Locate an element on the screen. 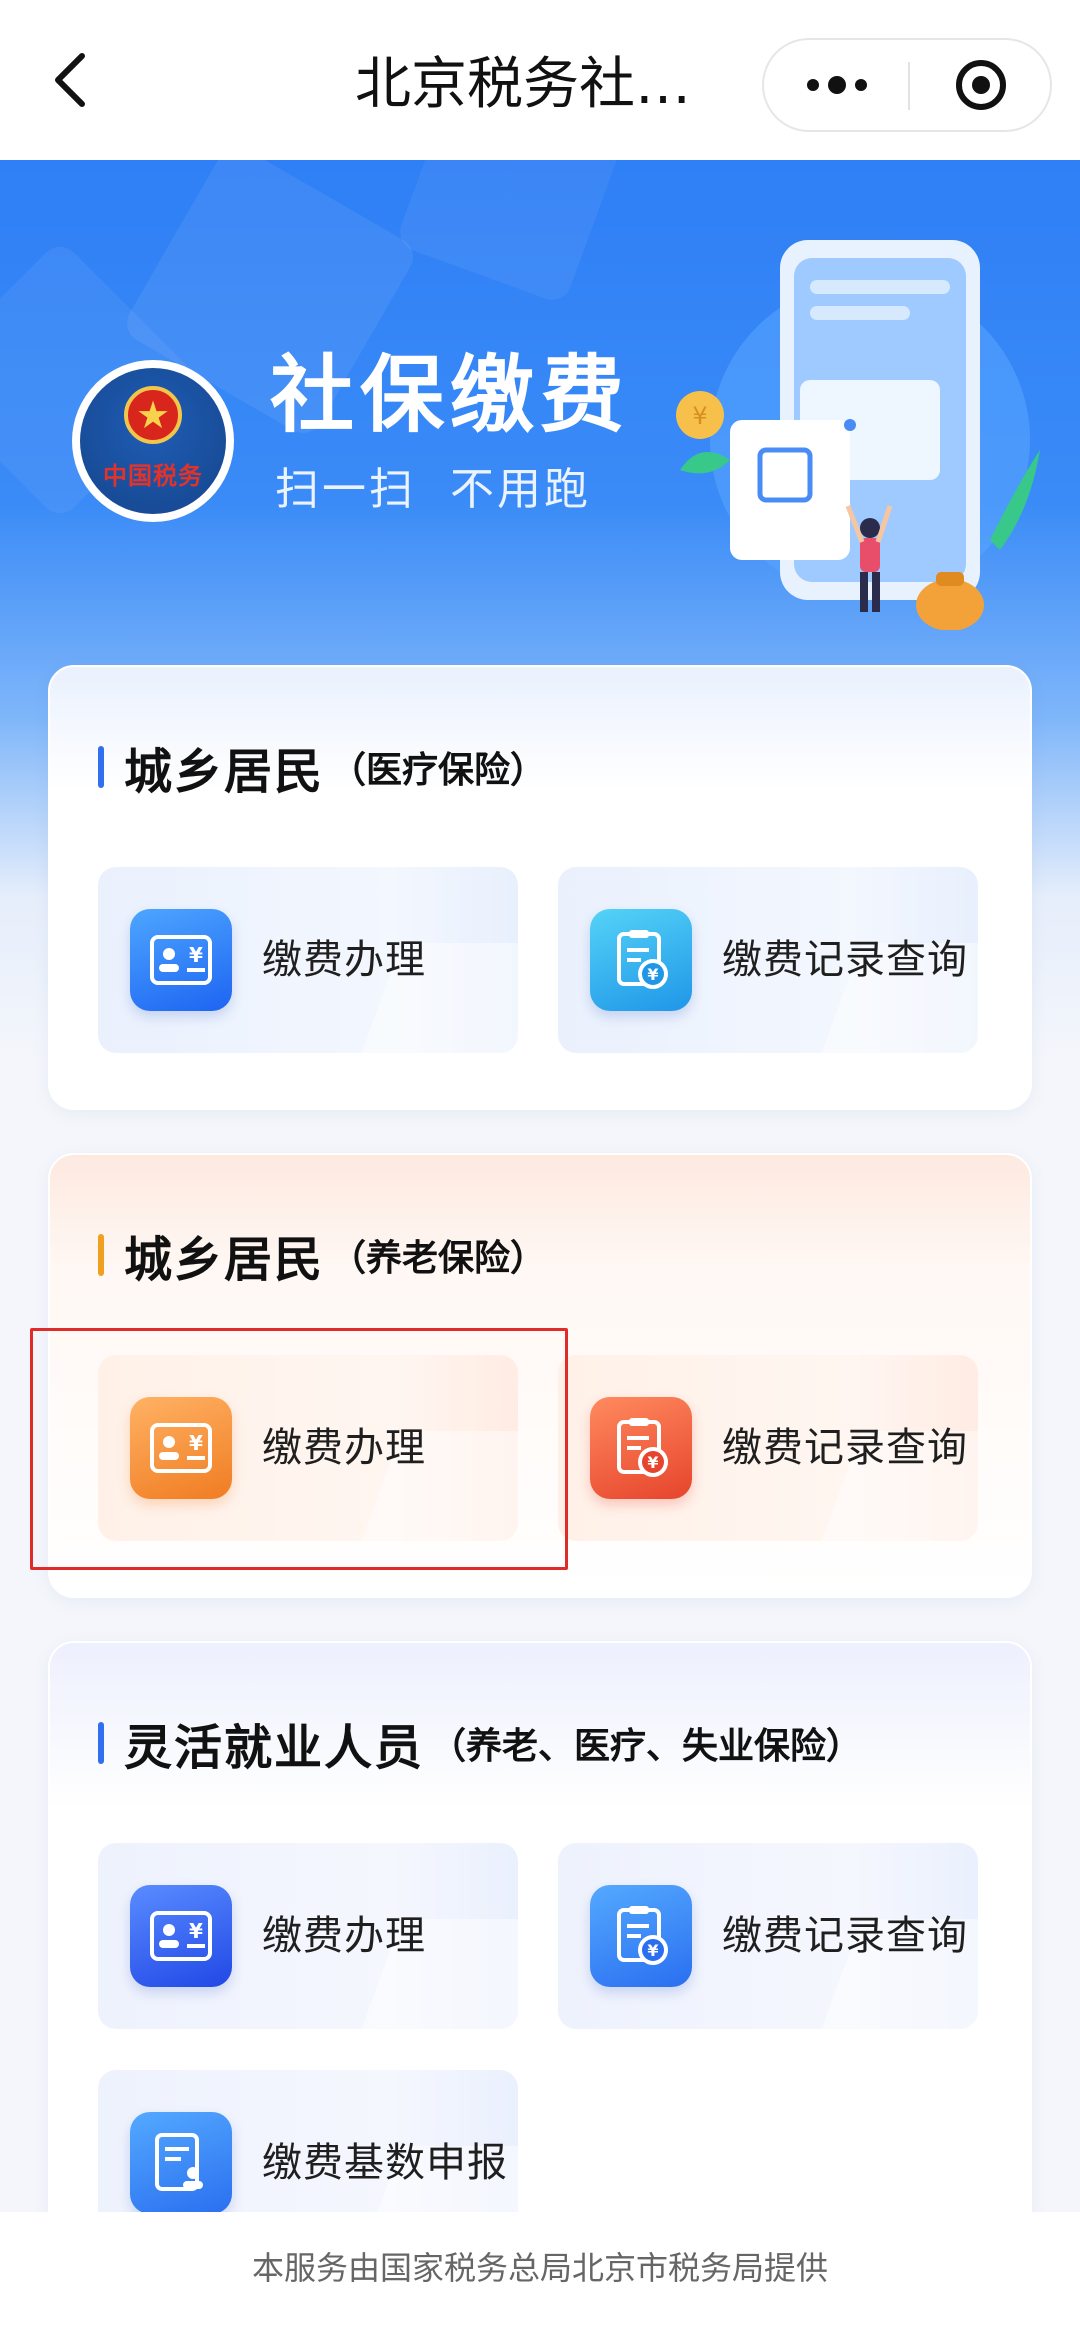 The height and width of the screenshot is (2325, 1080). tile-payment-resident-medical: ¥ 缴费办理 is located at coordinates (308, 960).